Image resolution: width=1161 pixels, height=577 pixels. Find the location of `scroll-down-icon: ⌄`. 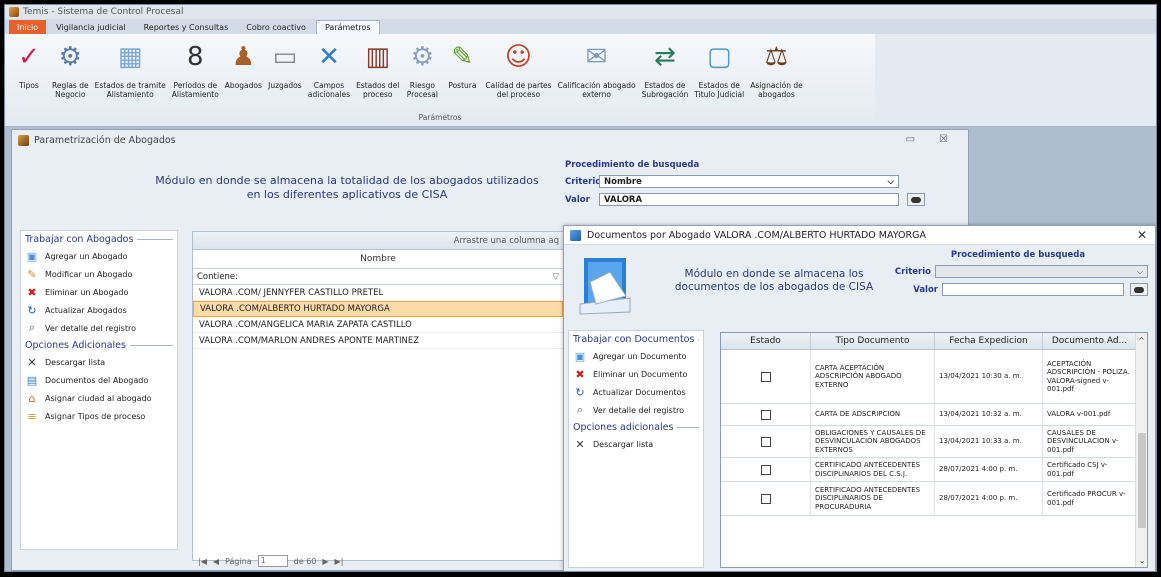

scroll-down-icon: ⌄ is located at coordinates (1141, 560).